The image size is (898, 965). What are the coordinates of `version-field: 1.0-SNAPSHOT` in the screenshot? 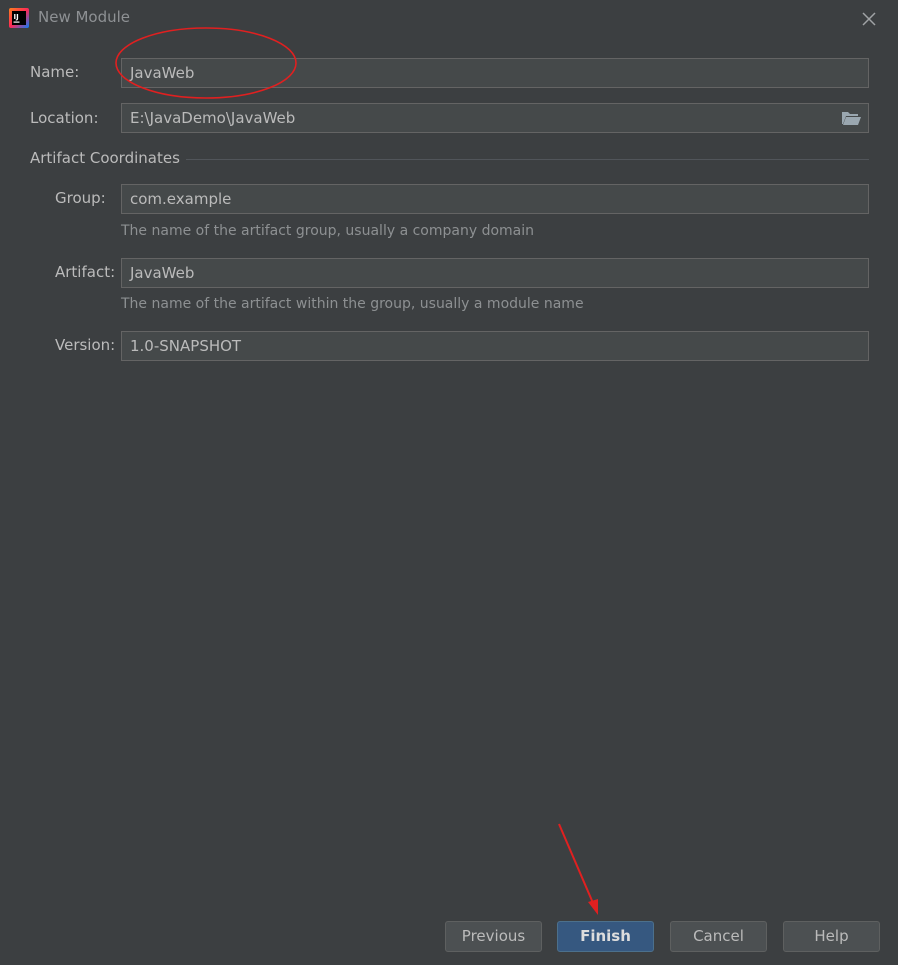 It's located at (495, 346).